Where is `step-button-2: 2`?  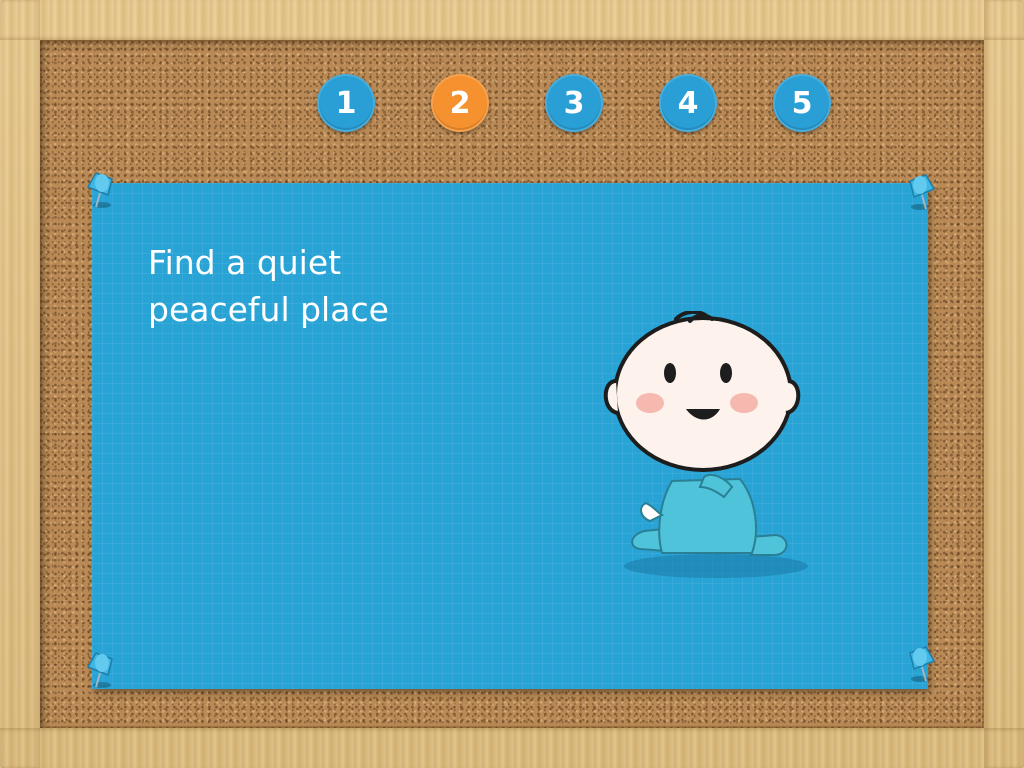
step-button-2: 2 is located at coordinates (460, 103).